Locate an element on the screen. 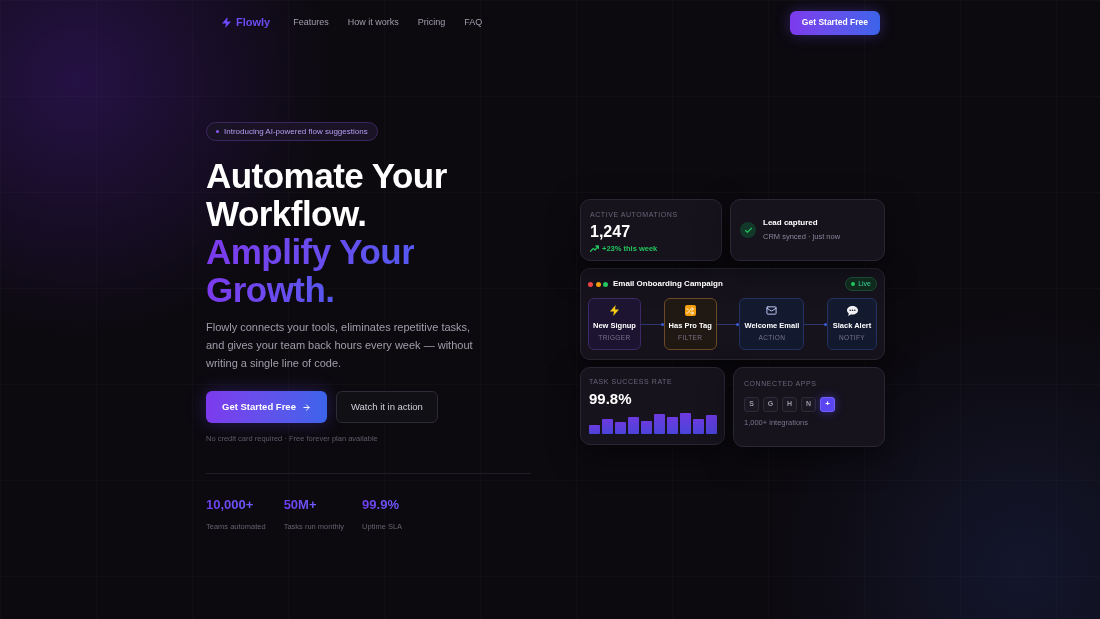 This screenshot has width=1100, height=619. announcement-badge: Introducing AI-powered flow suggestions is located at coordinates (292, 131).